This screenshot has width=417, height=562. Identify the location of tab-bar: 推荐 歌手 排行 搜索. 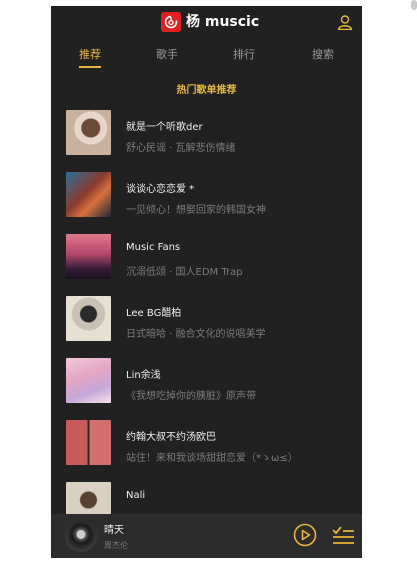
(206, 58).